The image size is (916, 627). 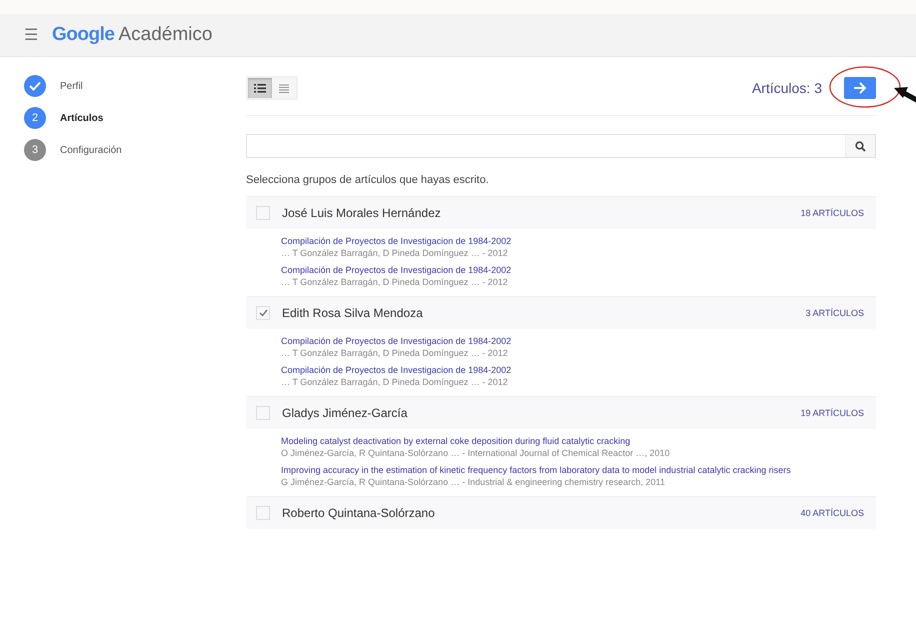 I want to click on author-name: José Luis Morales Hernández, so click(x=362, y=213).